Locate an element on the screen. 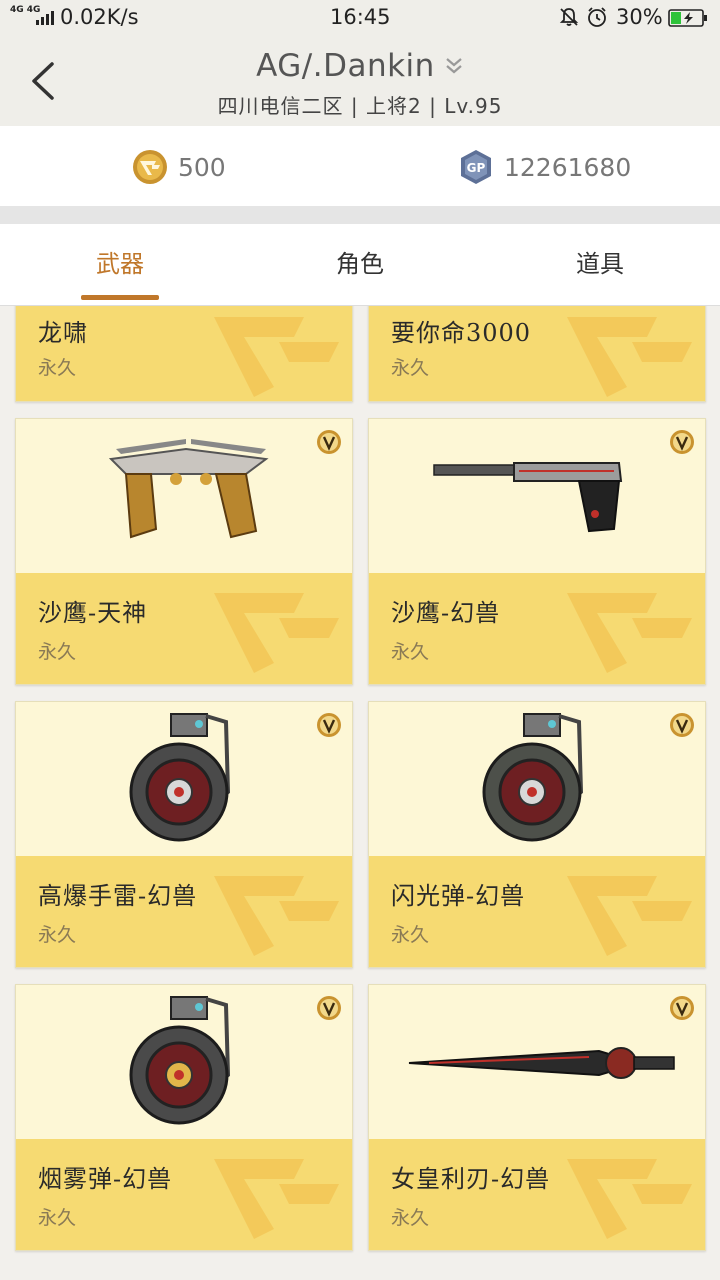 This screenshot has height=1280, width=720. cf-points-amount: 500 is located at coordinates (202, 167).